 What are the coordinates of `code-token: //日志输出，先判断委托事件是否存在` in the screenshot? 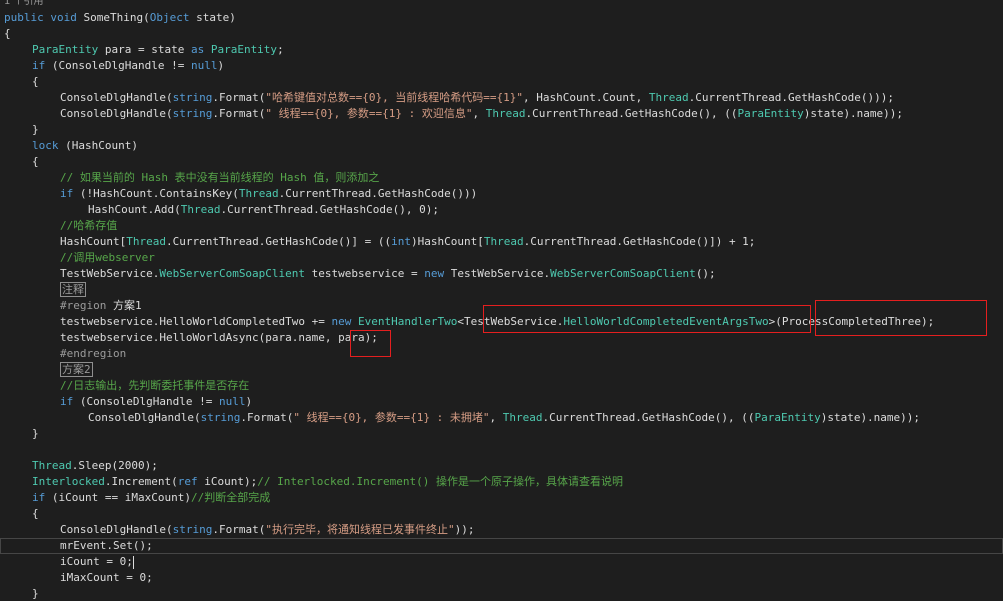 It's located at (155, 385).